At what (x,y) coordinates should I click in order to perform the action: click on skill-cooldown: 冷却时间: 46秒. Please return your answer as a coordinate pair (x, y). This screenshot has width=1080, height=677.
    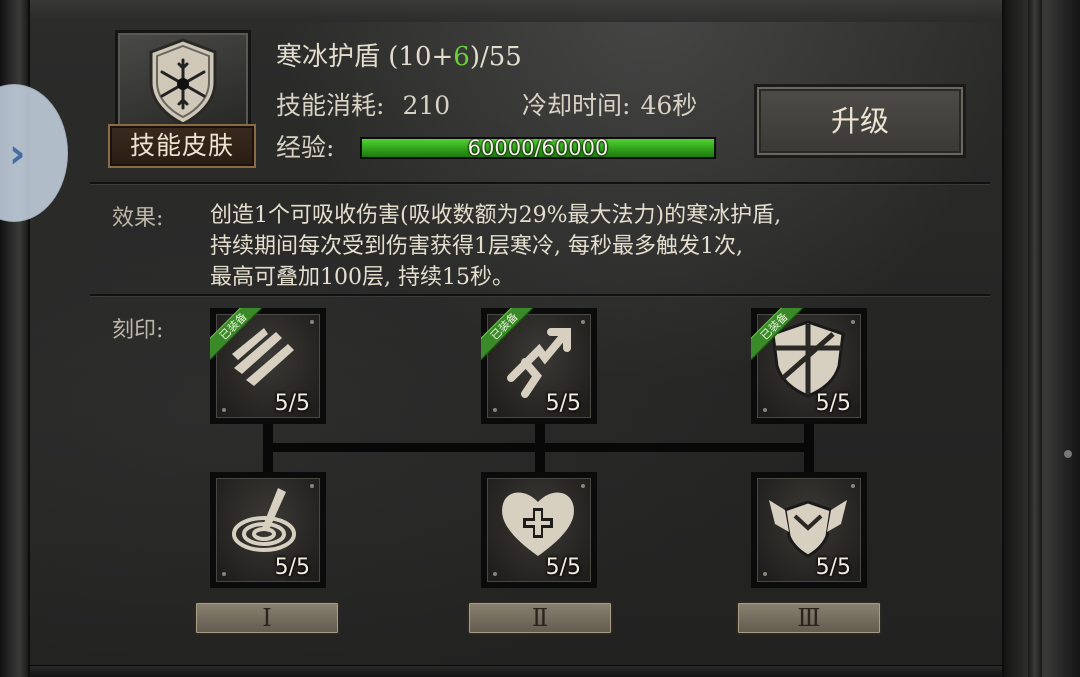
    Looking at the image, I should click on (609, 104).